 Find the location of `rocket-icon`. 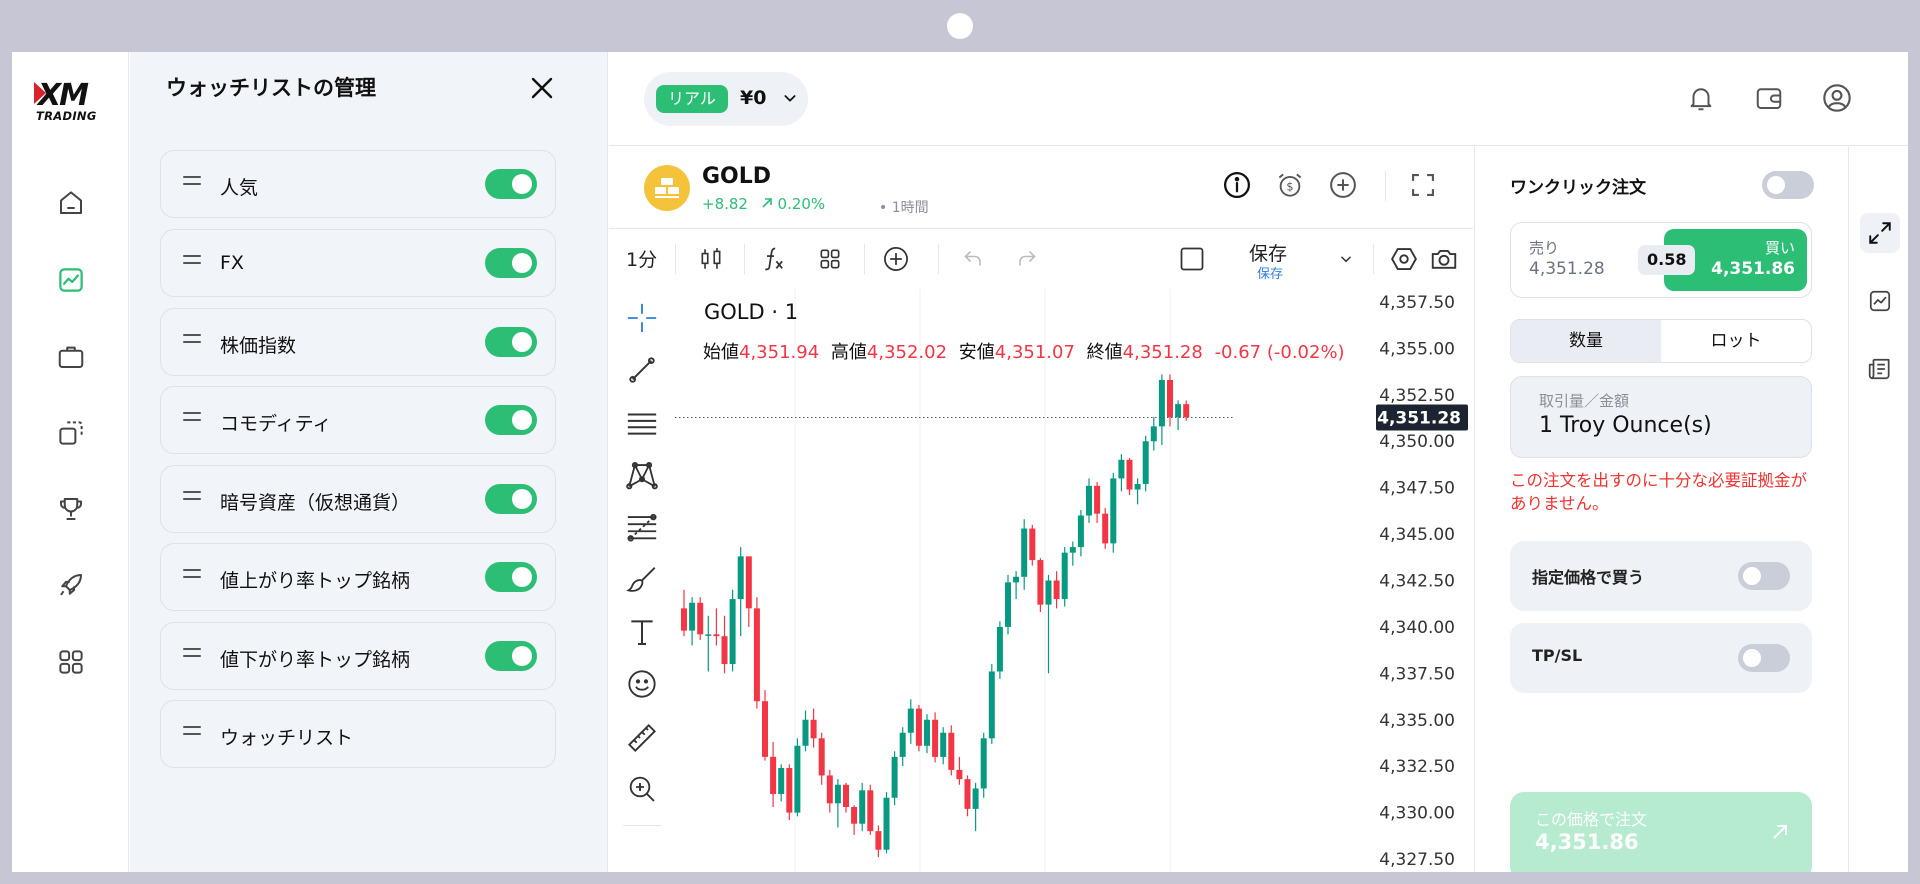

rocket-icon is located at coordinates (71, 585).